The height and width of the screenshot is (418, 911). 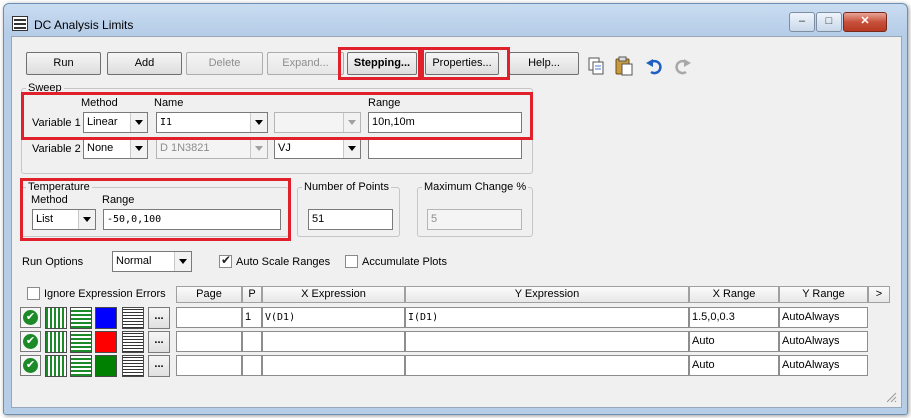 What do you see at coordinates (115, 148) in the screenshot?
I see `variable-2-method-select: None` at bounding box center [115, 148].